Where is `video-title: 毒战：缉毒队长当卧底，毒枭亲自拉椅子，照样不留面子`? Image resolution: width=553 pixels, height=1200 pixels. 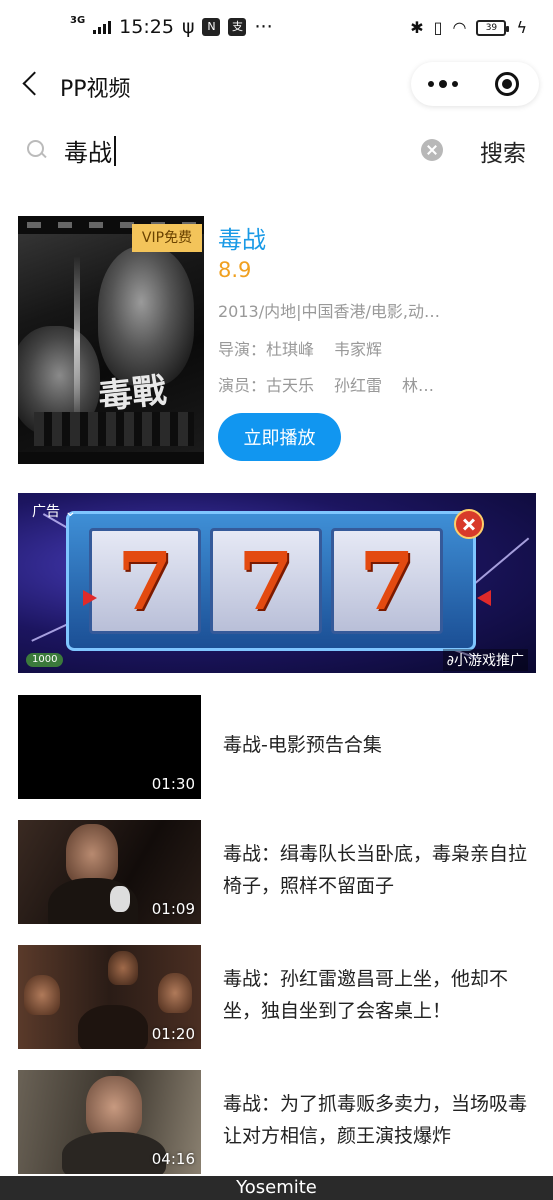
video-title: 毒战：缉毒队长当卧底，毒枭亲自拉椅子，照样不留面子 is located at coordinates (380, 870).